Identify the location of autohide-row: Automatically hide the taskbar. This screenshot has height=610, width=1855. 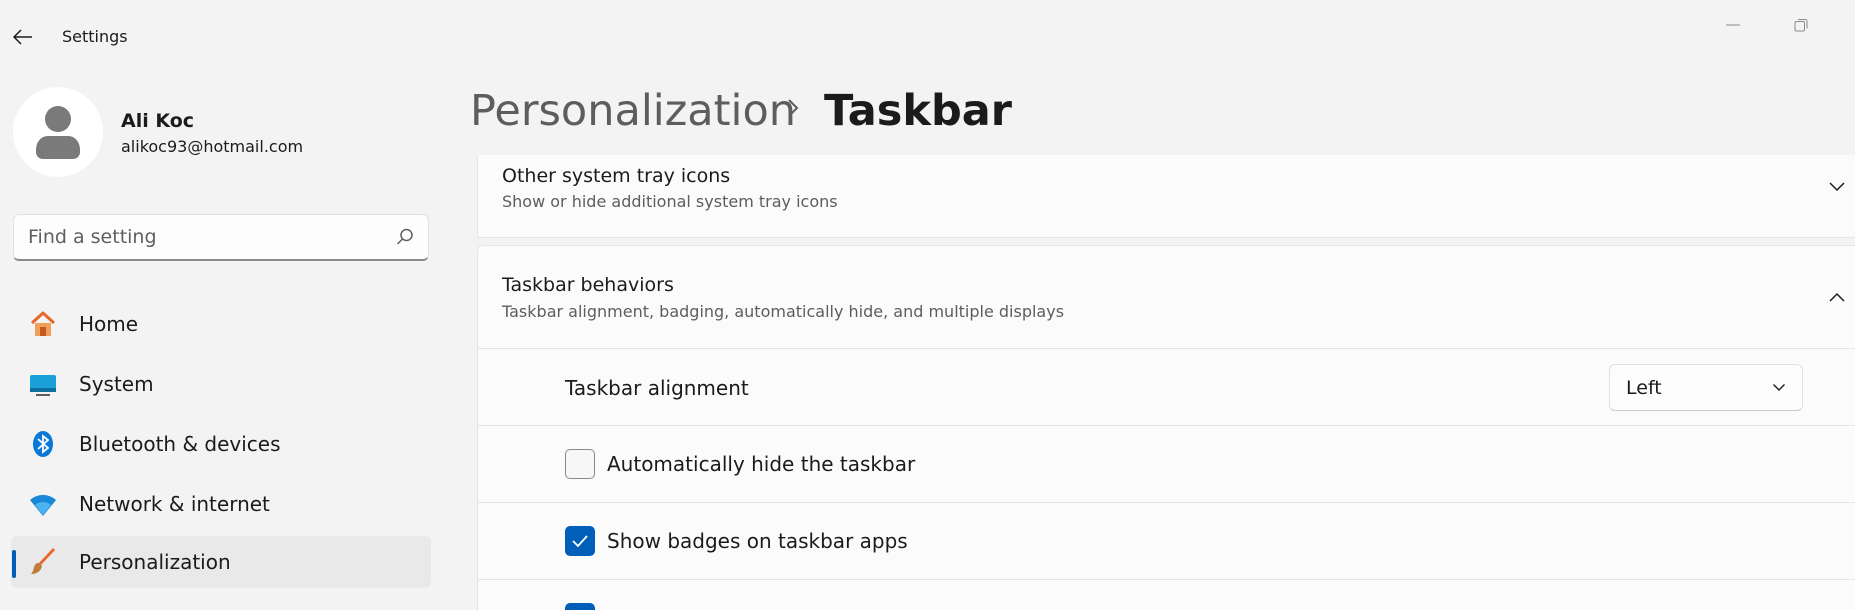
(1166, 464).